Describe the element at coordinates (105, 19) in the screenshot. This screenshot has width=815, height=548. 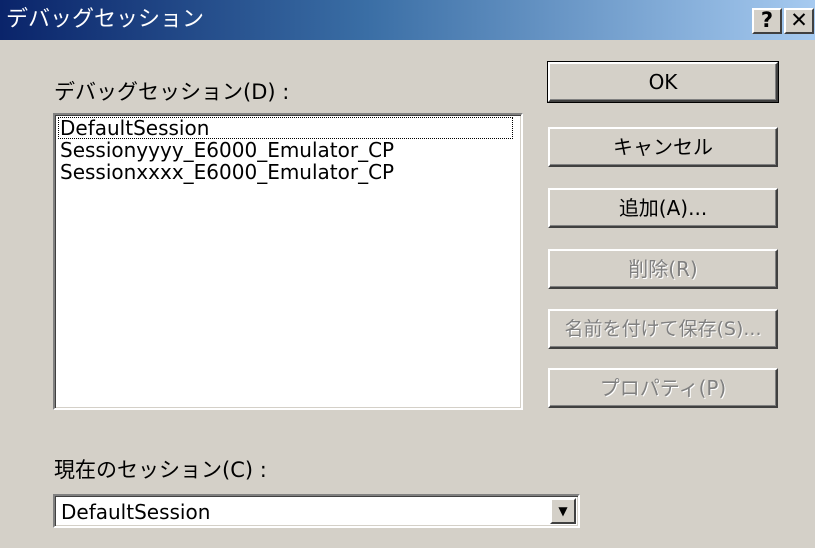
I see `window-title: デバッグセッション` at that location.